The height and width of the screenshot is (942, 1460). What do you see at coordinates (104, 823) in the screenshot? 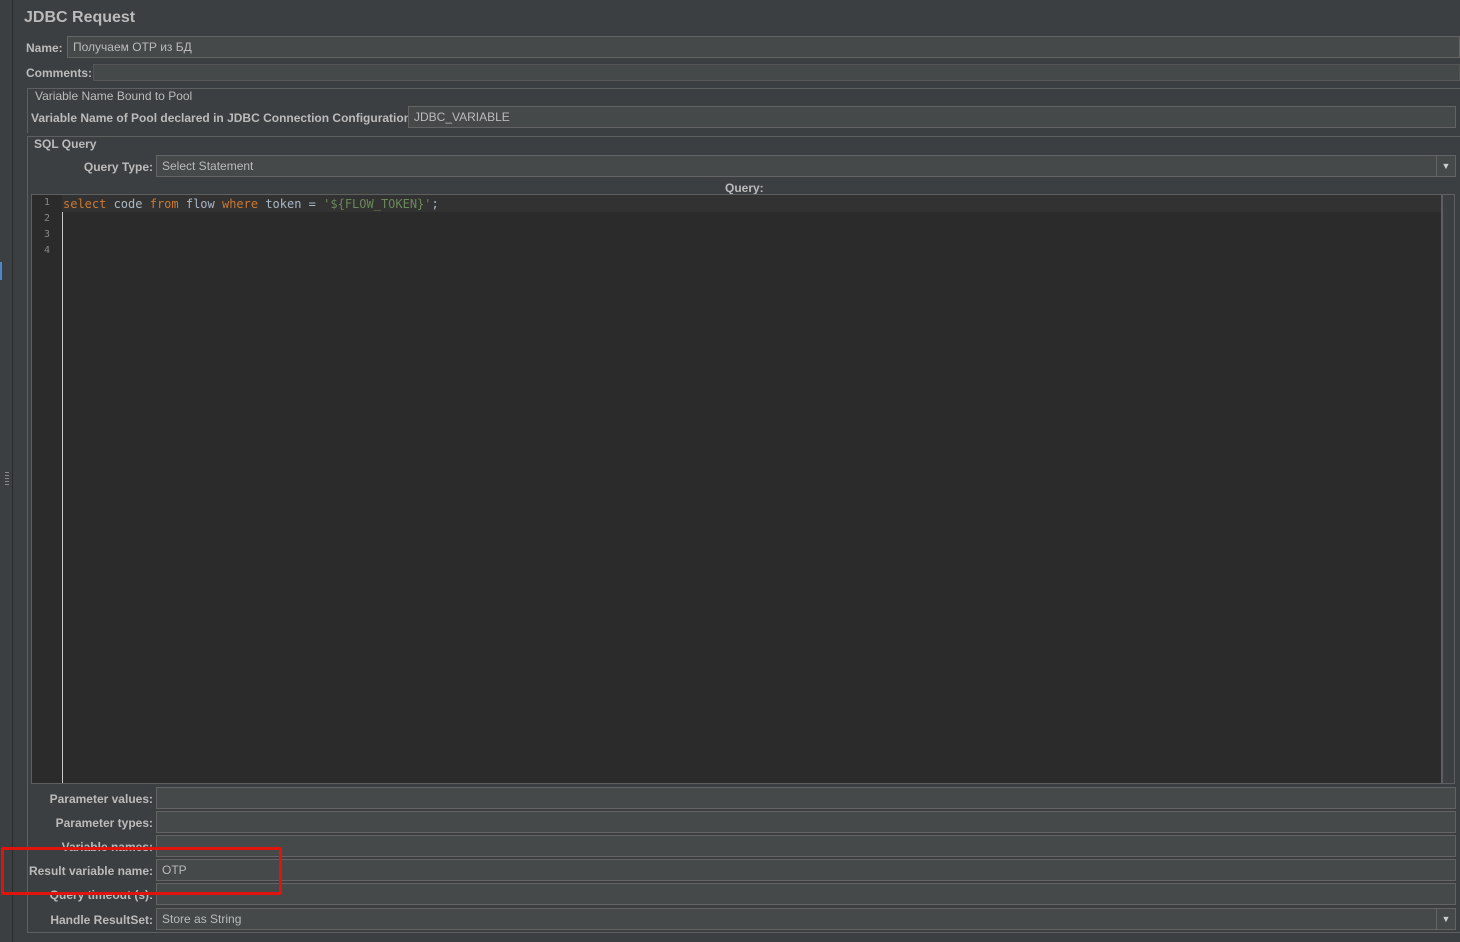
I see `parameter-types-label: Parameter types:` at bounding box center [104, 823].